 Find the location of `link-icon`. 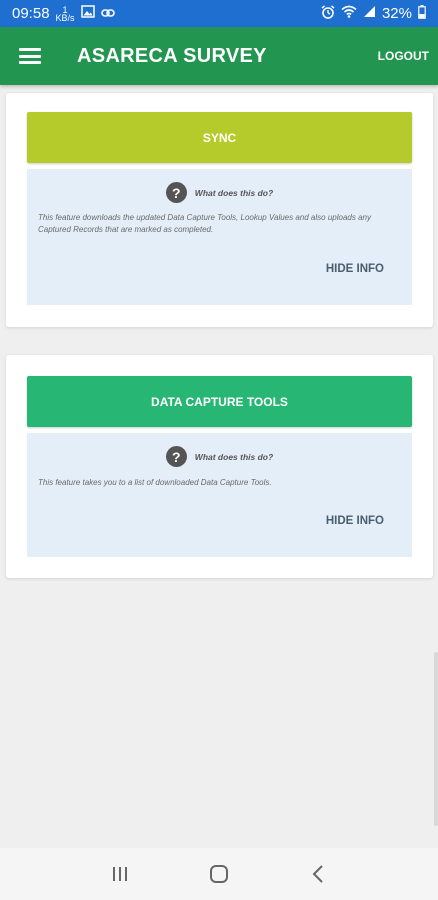

link-icon is located at coordinates (107, 13).